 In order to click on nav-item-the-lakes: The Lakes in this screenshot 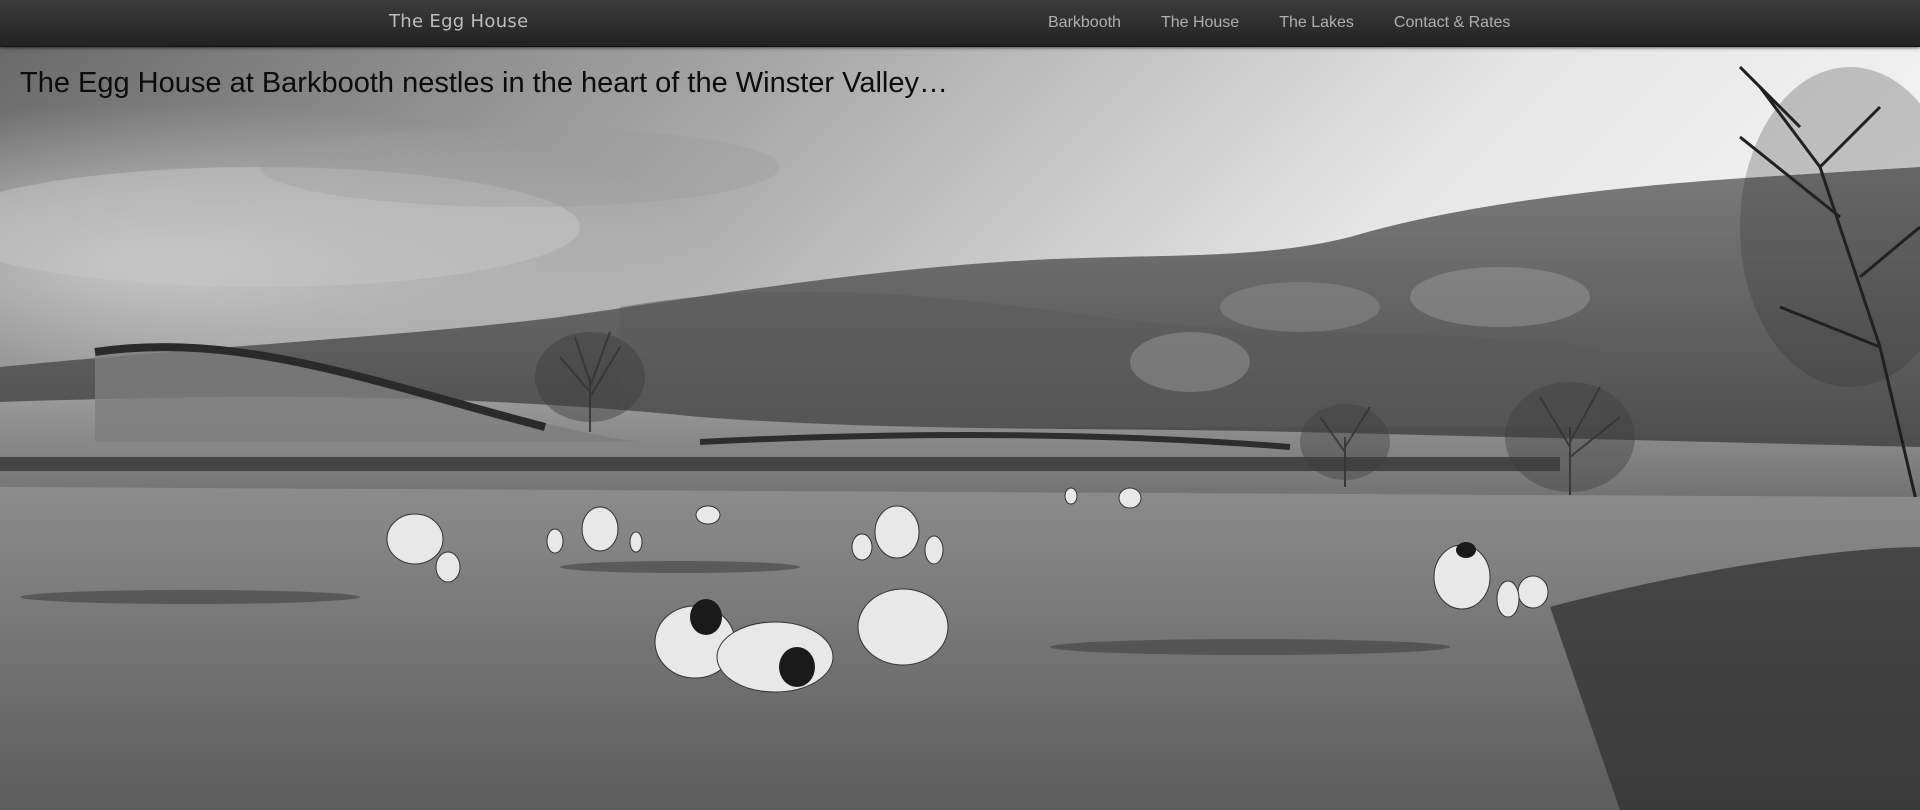, I will do `click(1316, 23)`.